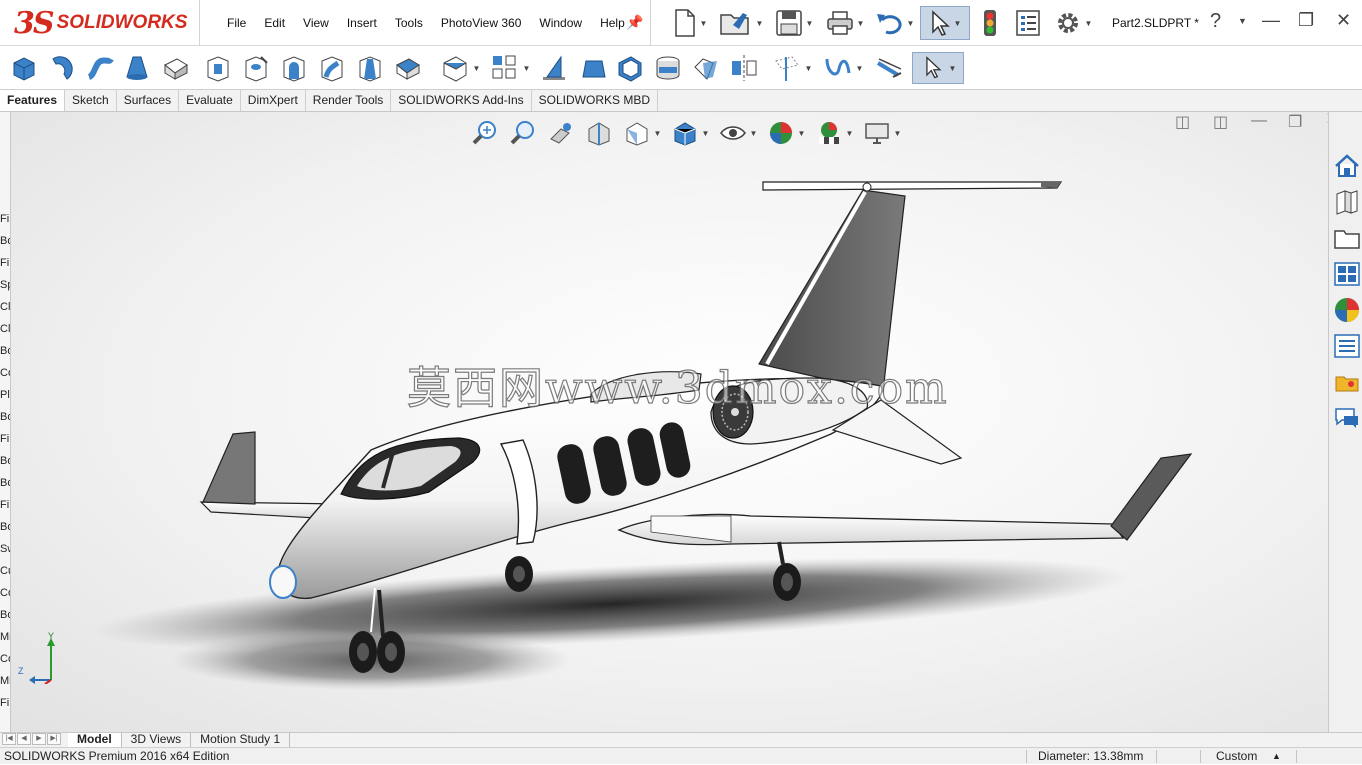 The width and height of the screenshot is (1362, 765). I want to click on edit-appearance-button: ▼, so click(786, 133).